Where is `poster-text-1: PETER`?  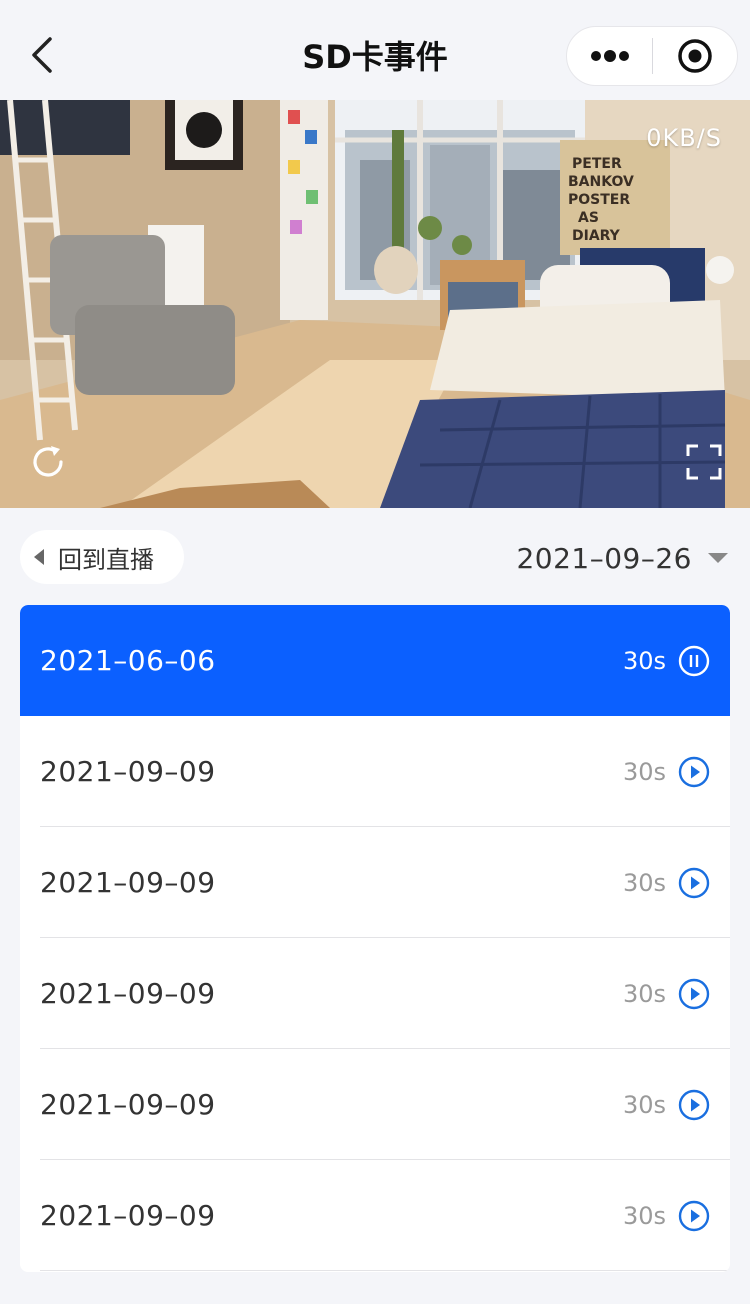 poster-text-1: PETER is located at coordinates (597, 164).